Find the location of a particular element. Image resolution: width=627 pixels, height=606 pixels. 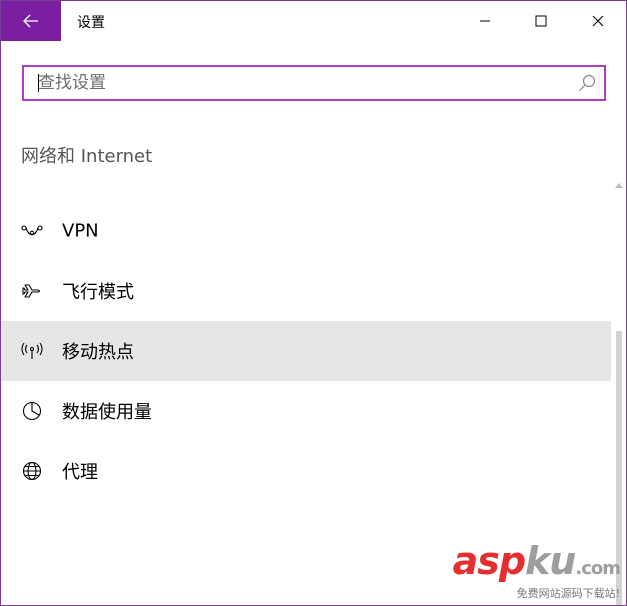

minimize-icon is located at coordinates (485, 21).